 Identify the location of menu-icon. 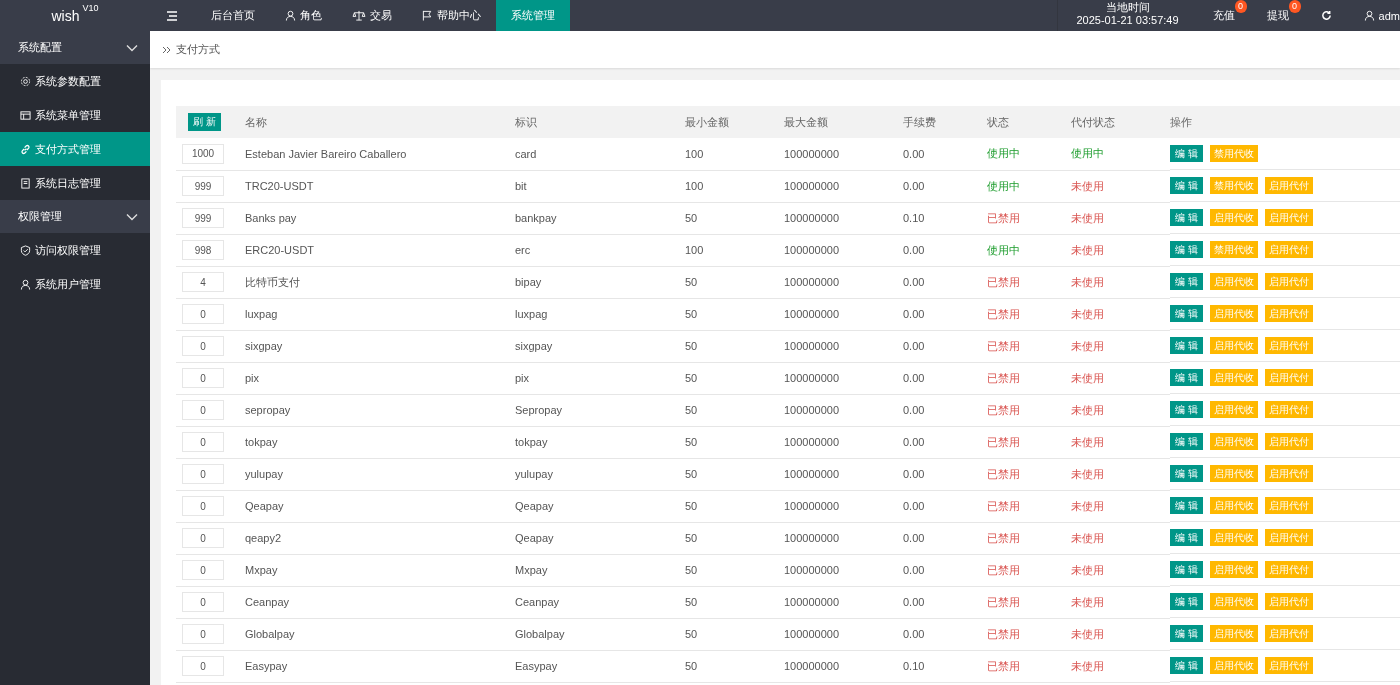
(172, 15).